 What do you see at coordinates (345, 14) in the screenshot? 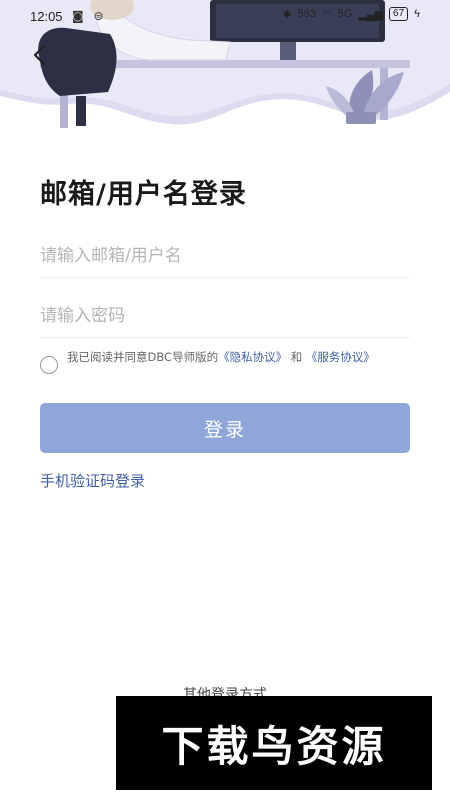
I see `signal-label: 5G` at bounding box center [345, 14].